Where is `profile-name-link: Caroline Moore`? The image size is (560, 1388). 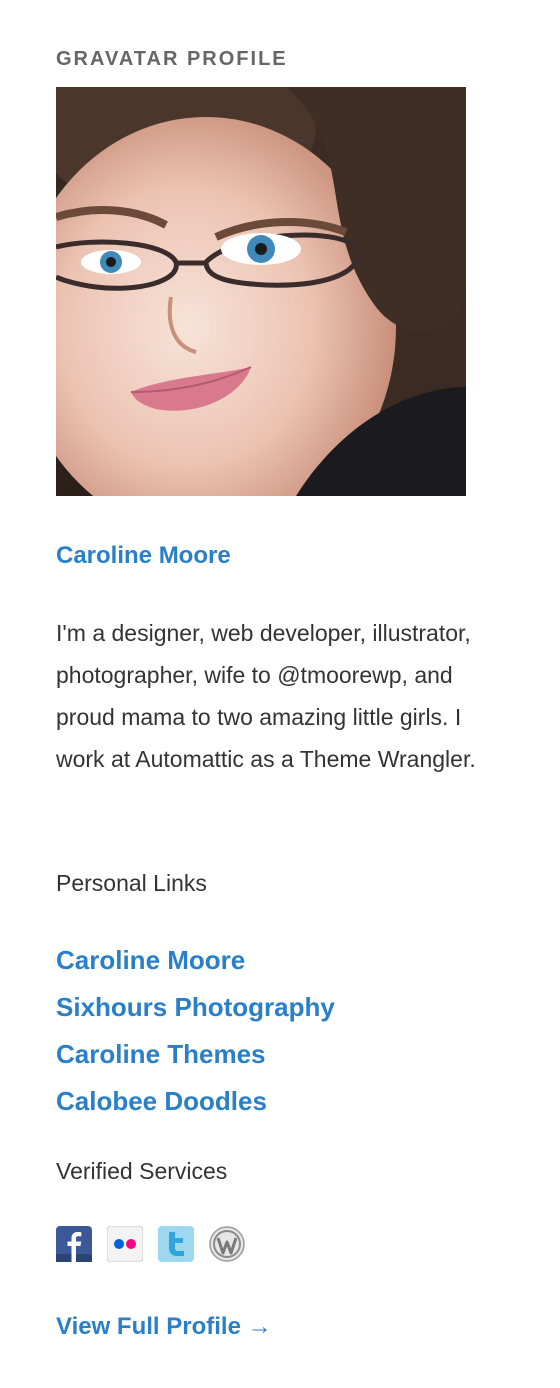
profile-name-link: Caroline Moore is located at coordinates (143, 556).